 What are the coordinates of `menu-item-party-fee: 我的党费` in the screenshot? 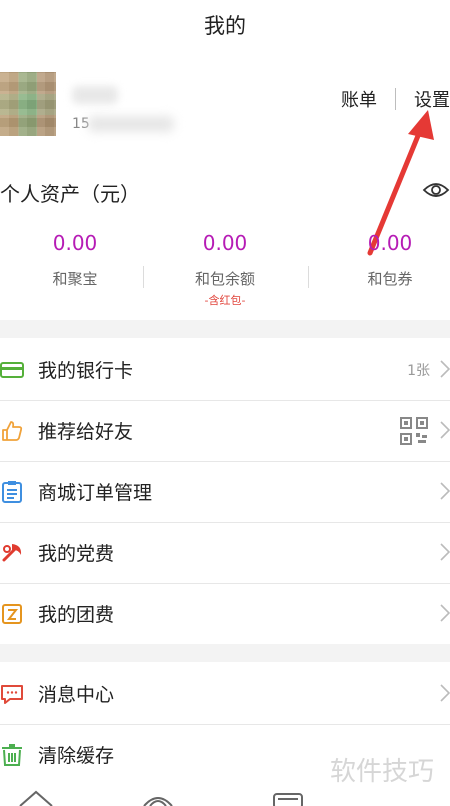 It's located at (225, 553).